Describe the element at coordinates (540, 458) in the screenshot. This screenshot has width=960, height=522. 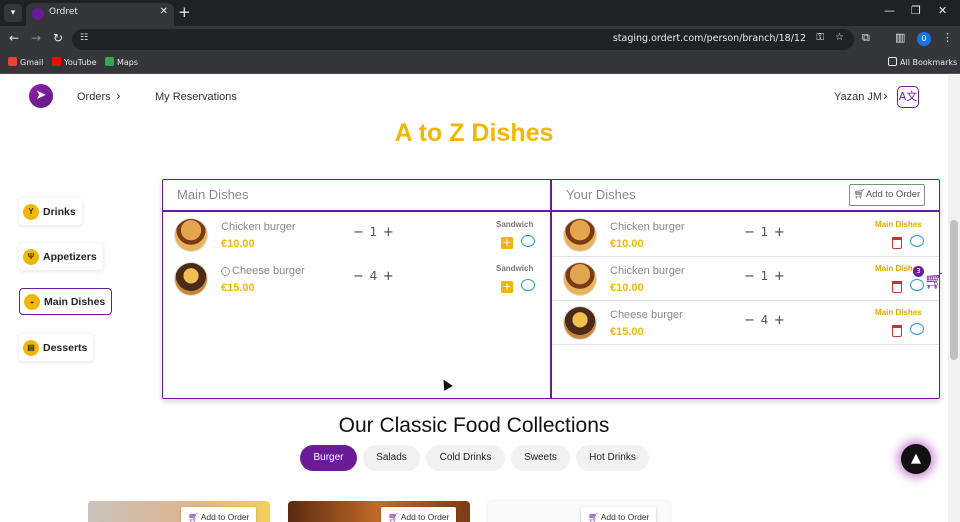
I see `tab-sweets: Sweets` at that location.